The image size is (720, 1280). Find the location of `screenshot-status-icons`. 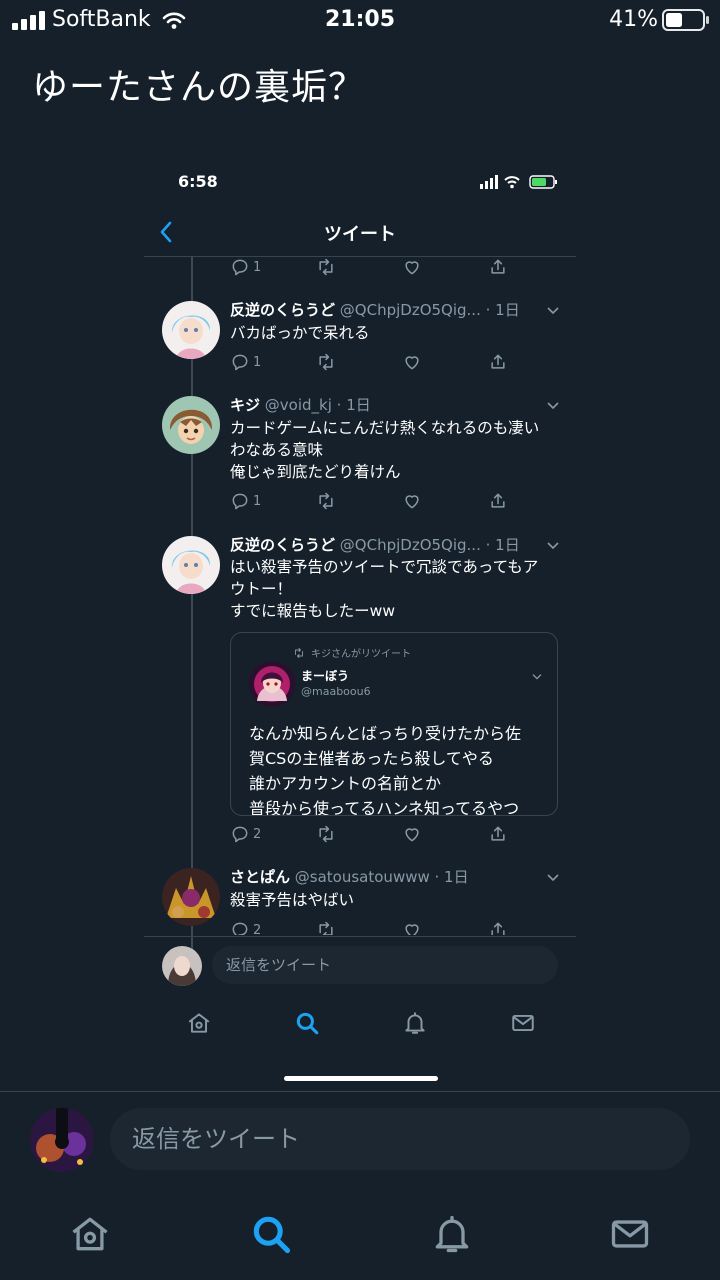

screenshot-status-icons is located at coordinates (518, 182).